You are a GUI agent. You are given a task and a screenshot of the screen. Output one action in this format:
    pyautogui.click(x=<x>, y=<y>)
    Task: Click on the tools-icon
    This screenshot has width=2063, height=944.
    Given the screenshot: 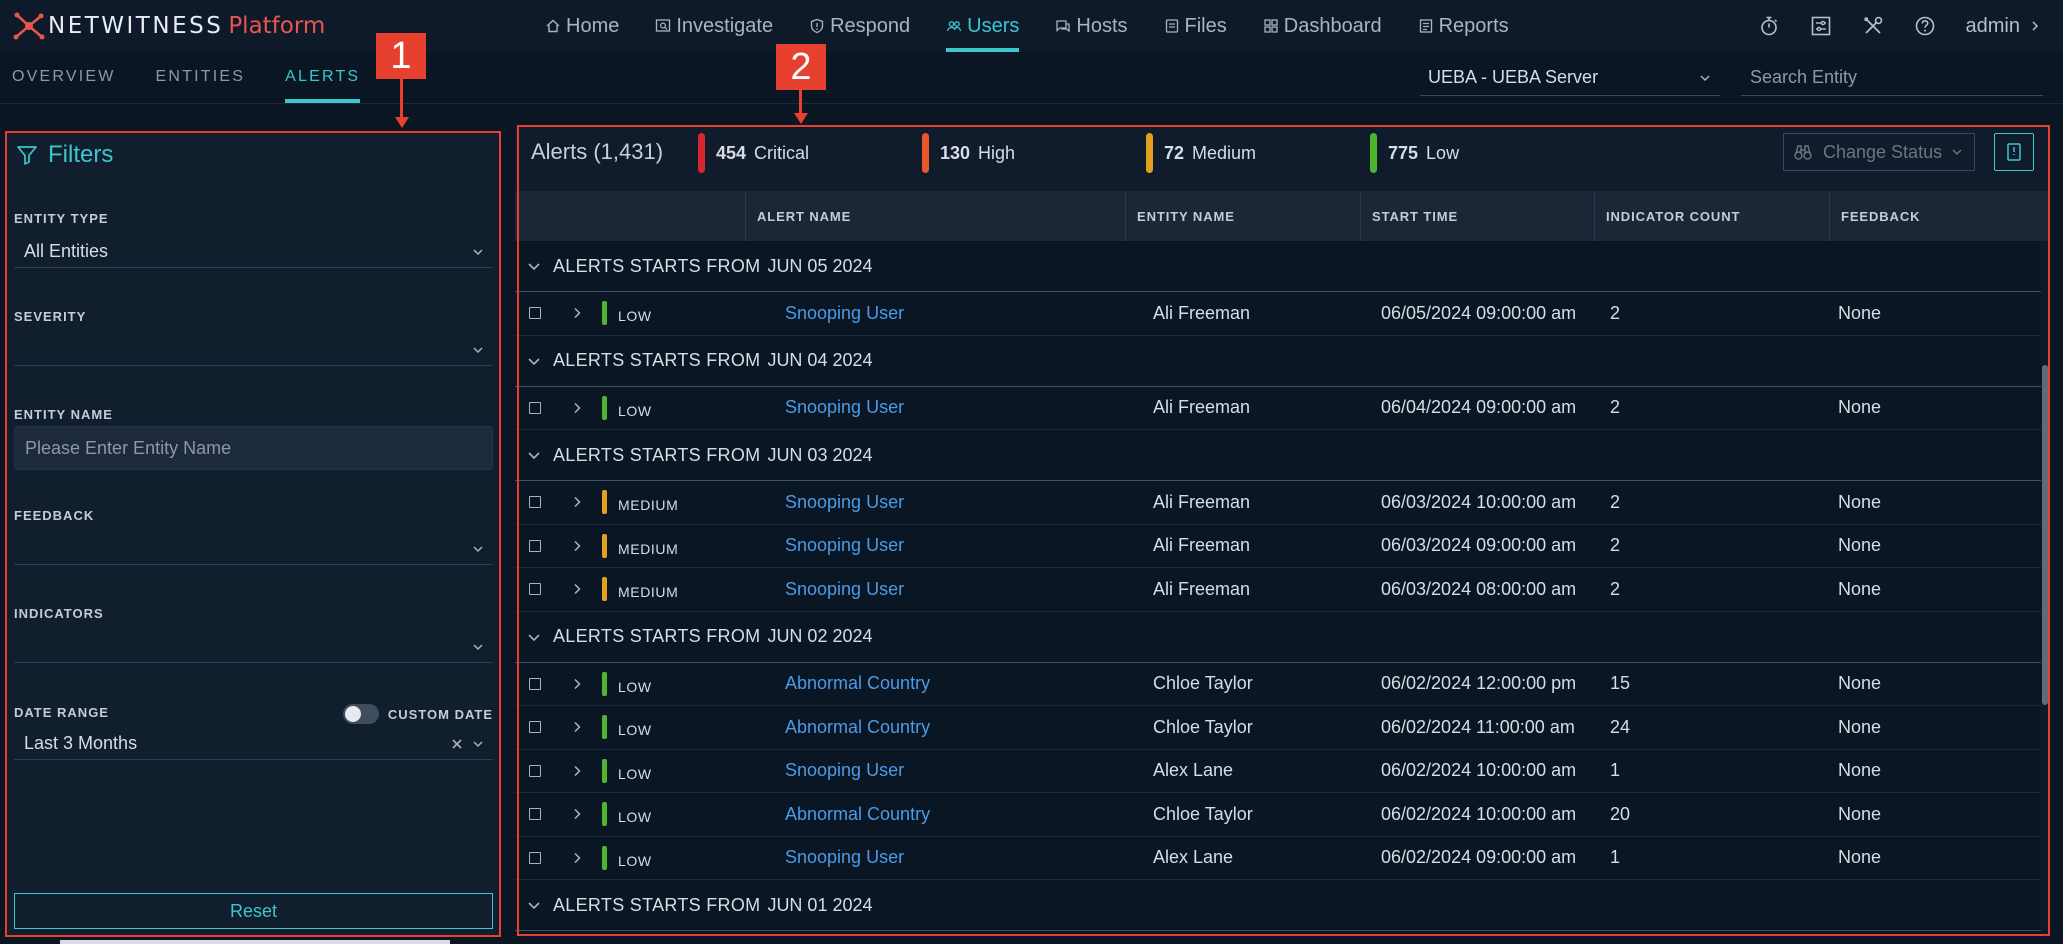 What is the action you would take?
    pyautogui.click(x=1873, y=26)
    